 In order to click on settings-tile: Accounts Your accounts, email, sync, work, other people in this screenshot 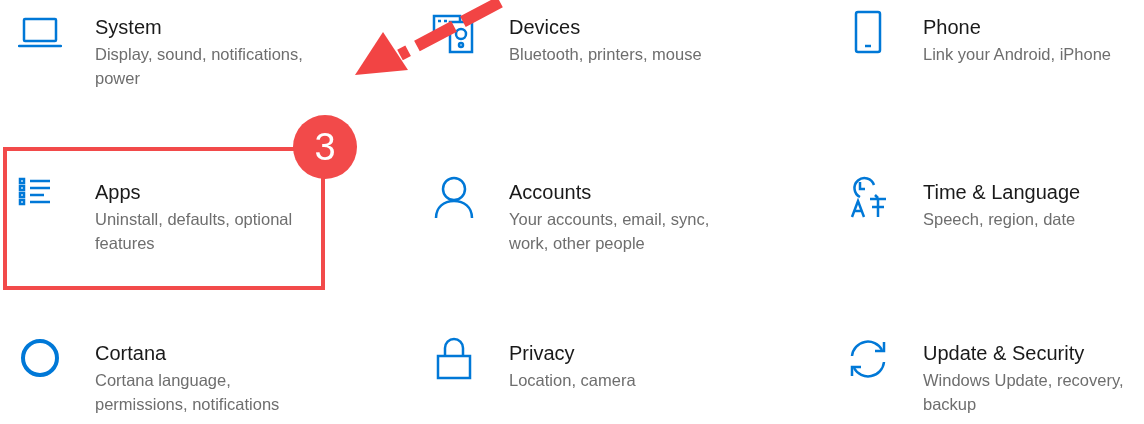, I will do `click(578, 218)`.